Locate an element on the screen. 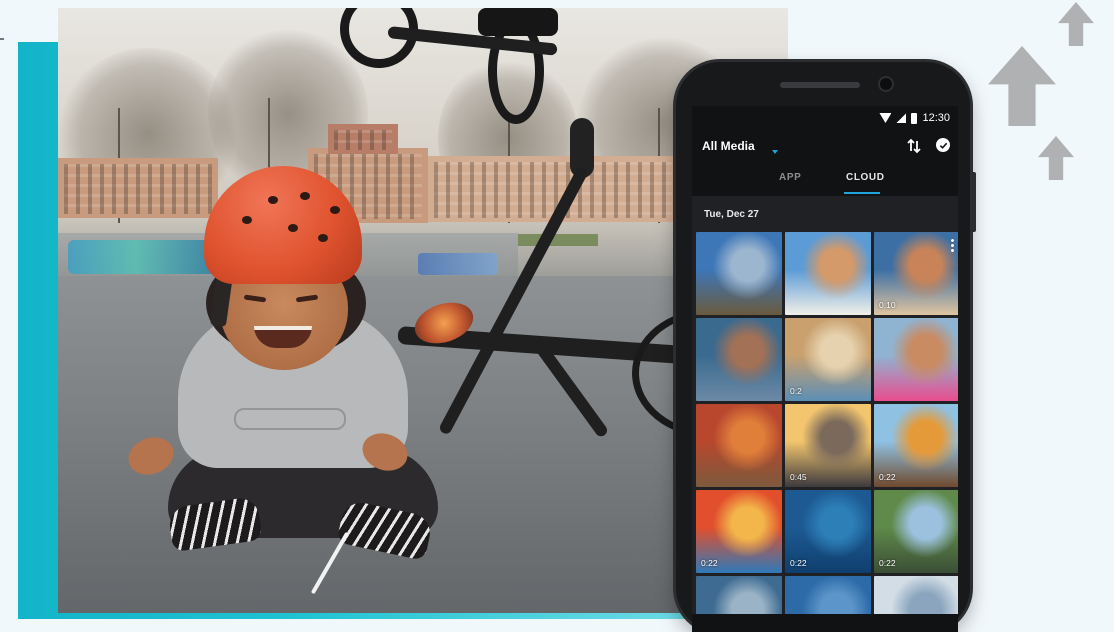  media-thumbnail-friends-selfie-water is located at coordinates (739, 359).